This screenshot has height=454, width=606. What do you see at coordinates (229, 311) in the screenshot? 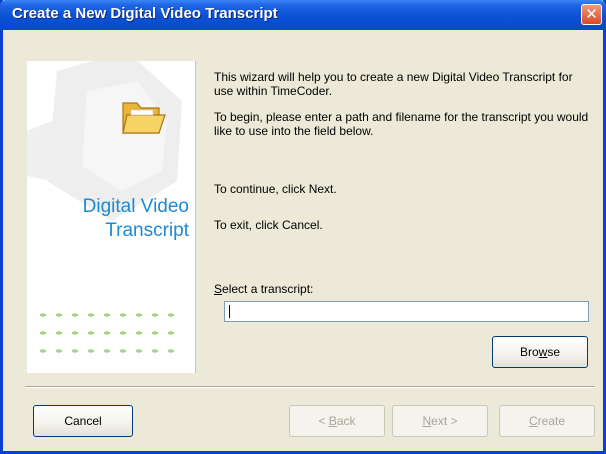
I see `text-caret` at bounding box center [229, 311].